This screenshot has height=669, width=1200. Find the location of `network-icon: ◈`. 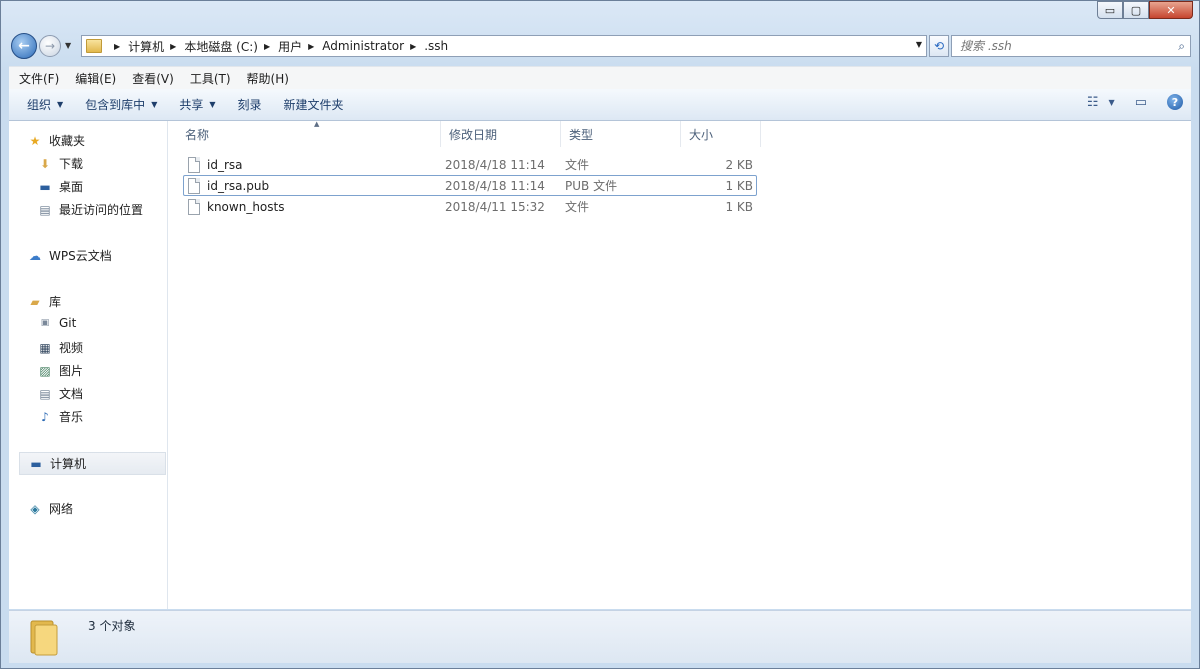

network-icon: ◈ is located at coordinates (35, 508).